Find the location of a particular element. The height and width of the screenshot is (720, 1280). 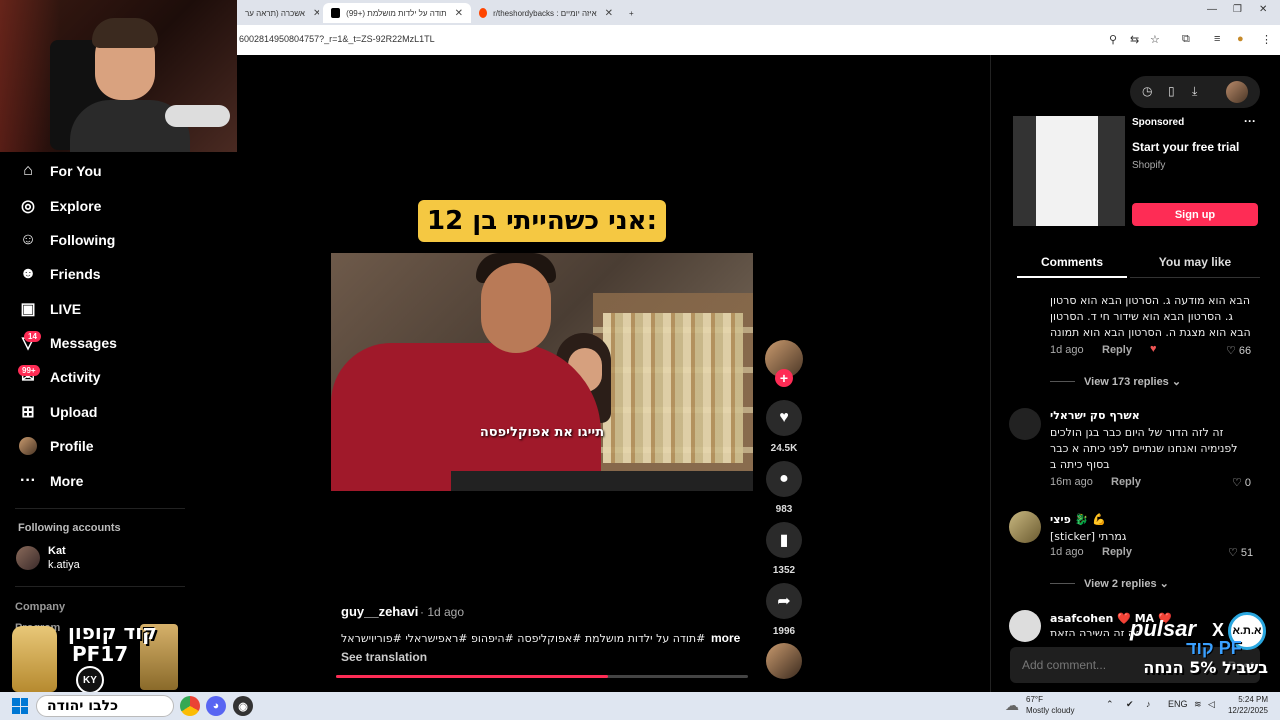

tray-chevron-icon: ⌃ is located at coordinates (1110, 704).